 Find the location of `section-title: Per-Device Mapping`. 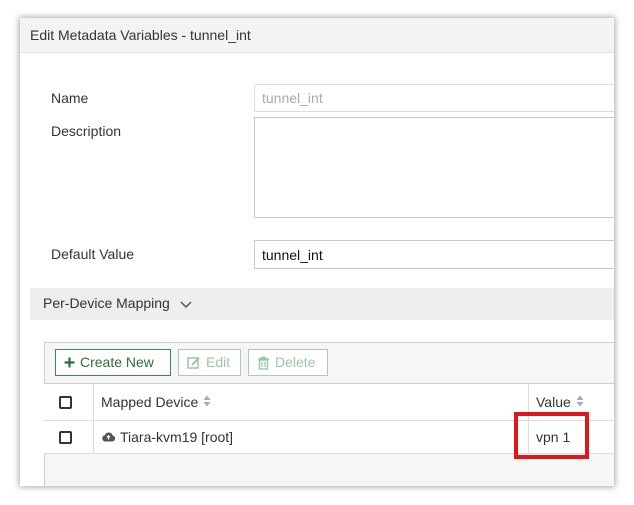

section-title: Per-Device Mapping is located at coordinates (106, 303).